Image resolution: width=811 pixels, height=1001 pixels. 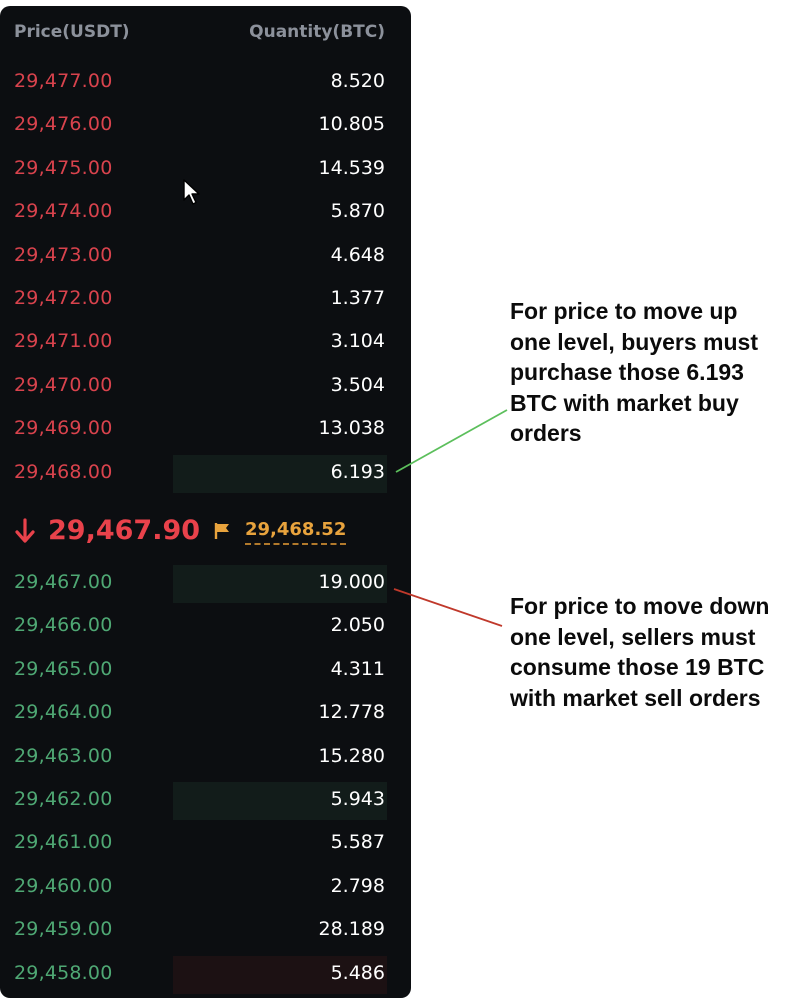 What do you see at coordinates (357, 298) in the screenshot?
I see `ask-quantity: 1.377` at bounding box center [357, 298].